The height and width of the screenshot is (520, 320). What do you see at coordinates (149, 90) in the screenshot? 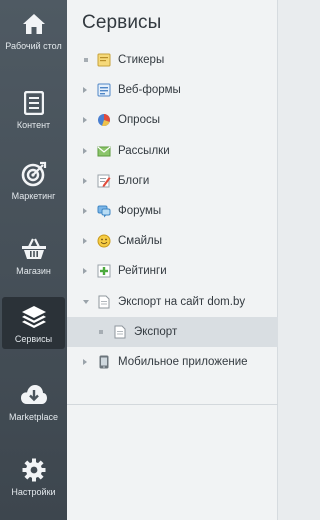
I see `menu-item-label: Веб-формы` at bounding box center [149, 90].